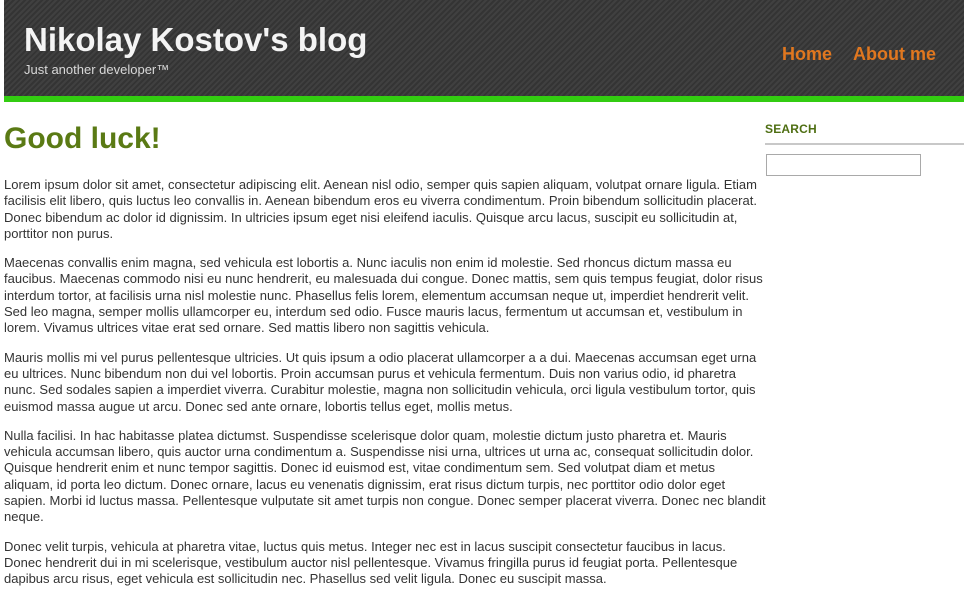 Image resolution: width=968 pixels, height=611 pixels. I want to click on search-input, so click(843, 165).